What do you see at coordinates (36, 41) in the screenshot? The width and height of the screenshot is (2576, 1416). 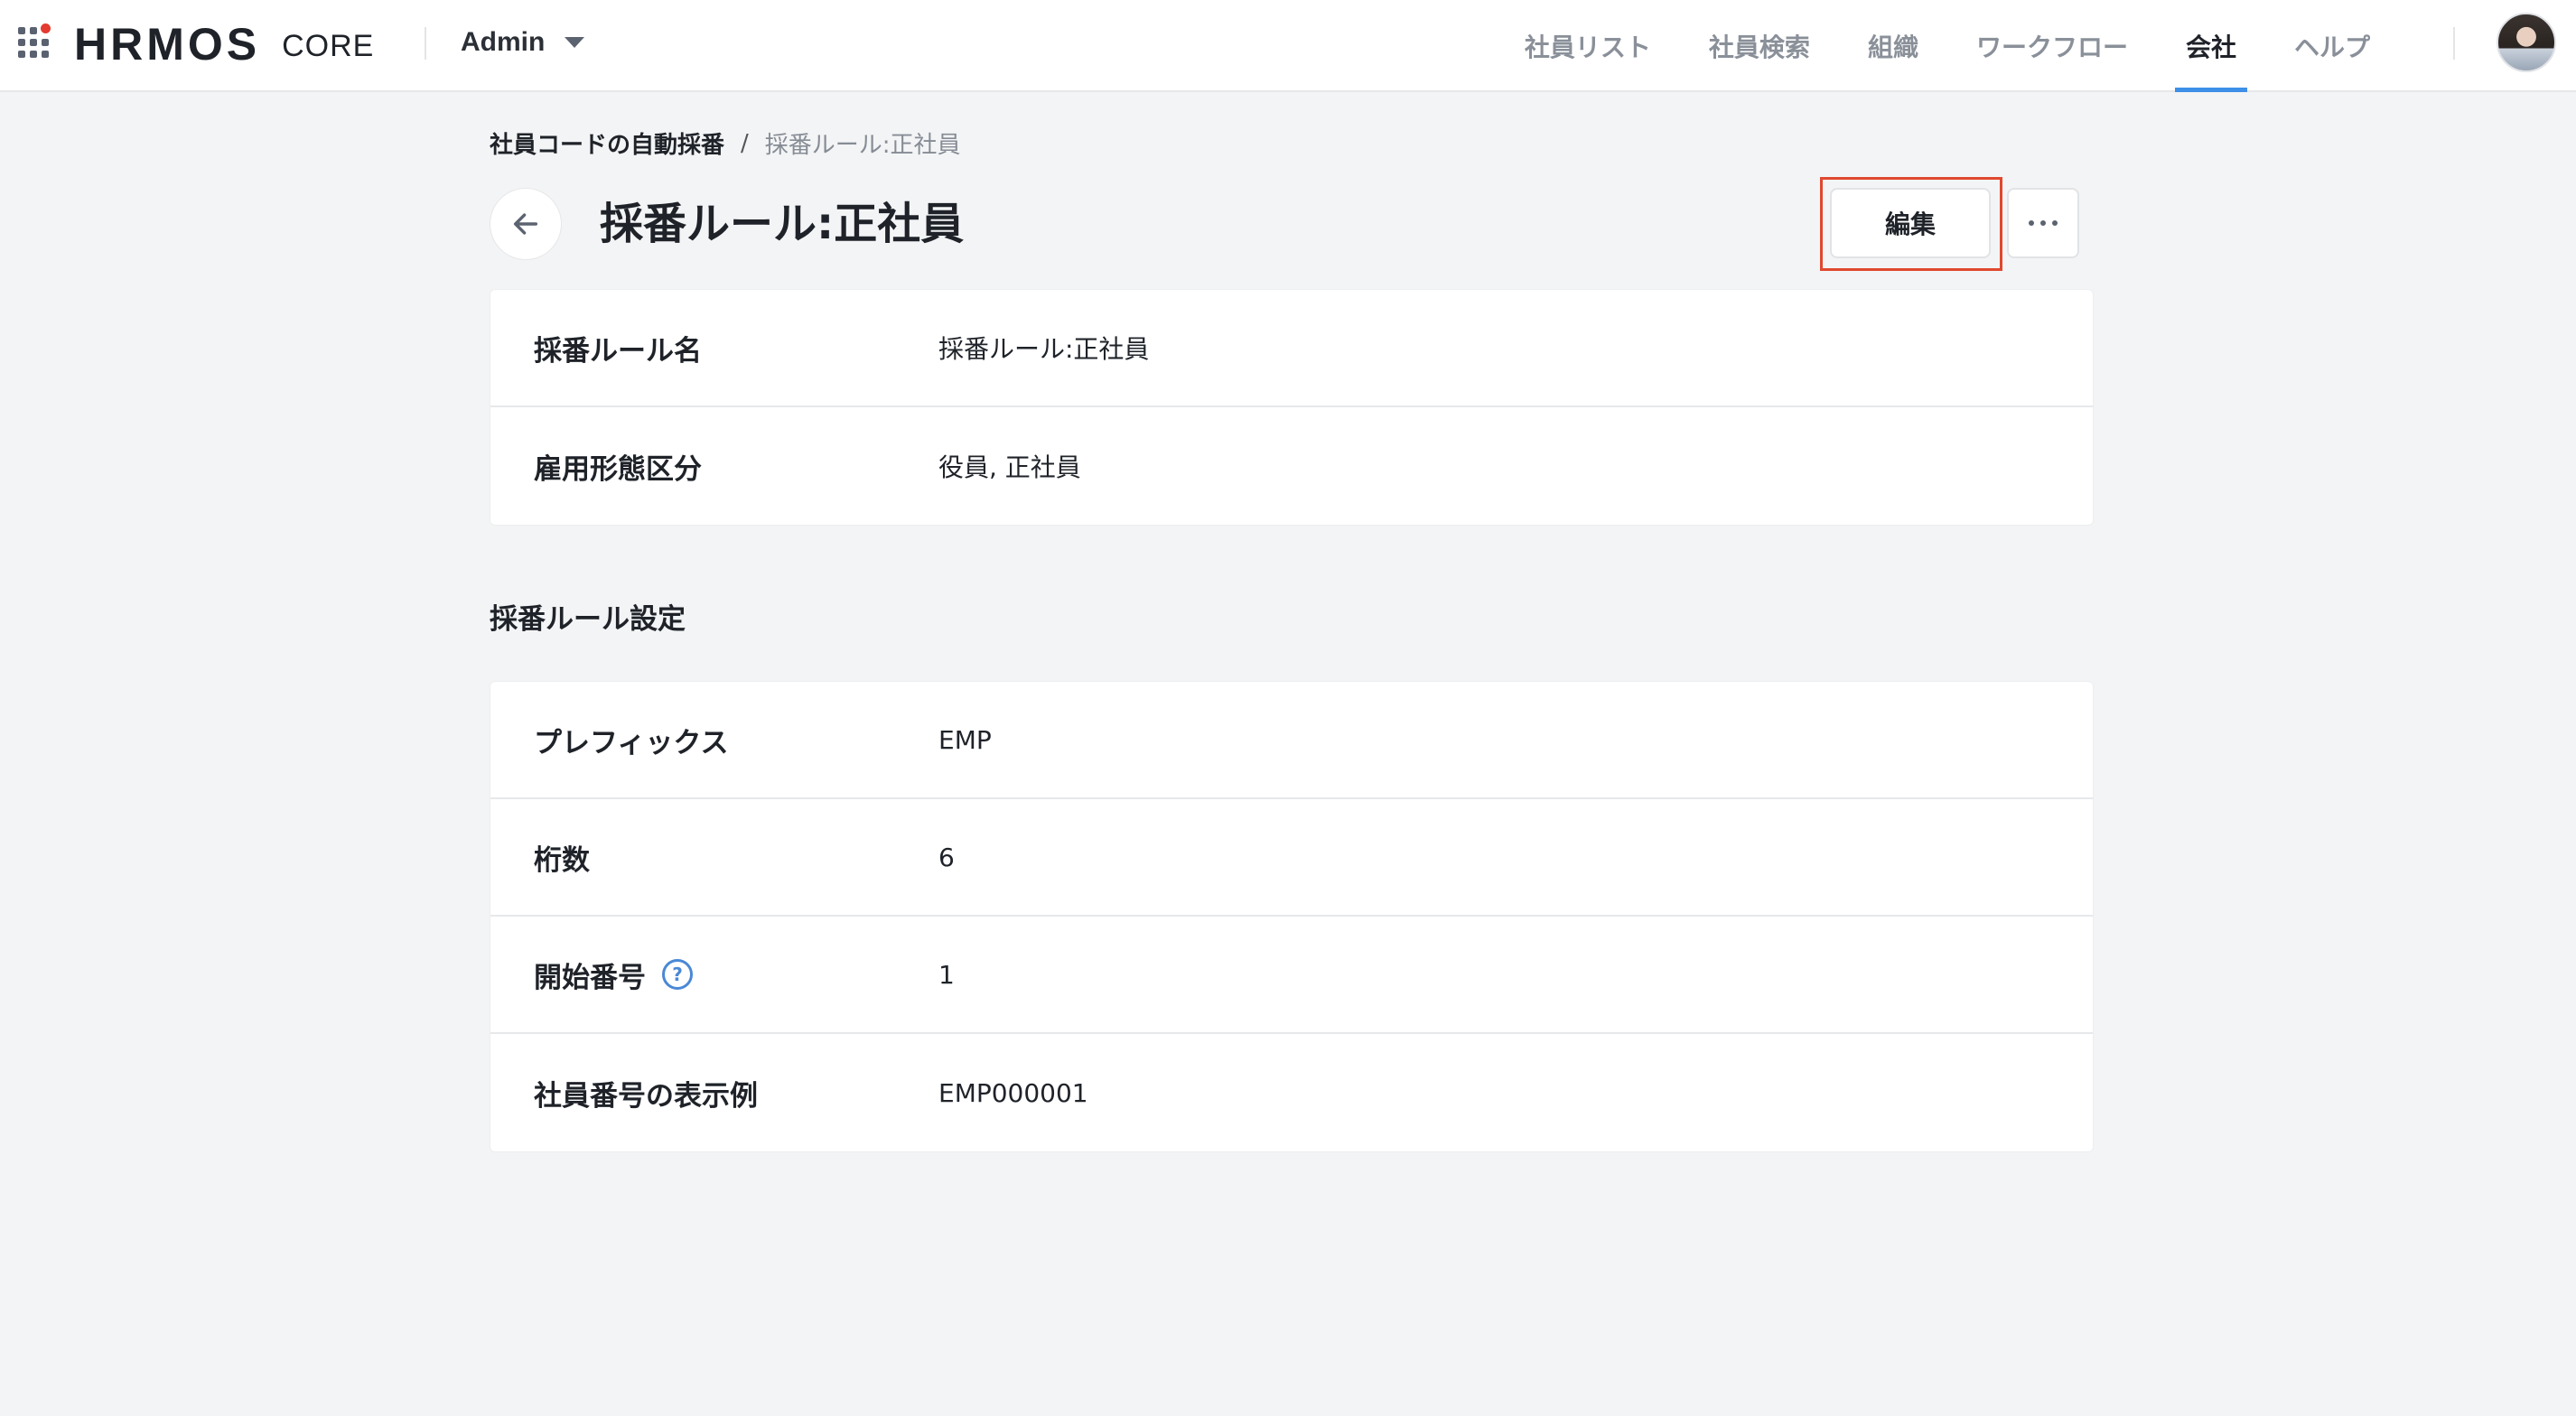 I see `app-switcher-icon` at bounding box center [36, 41].